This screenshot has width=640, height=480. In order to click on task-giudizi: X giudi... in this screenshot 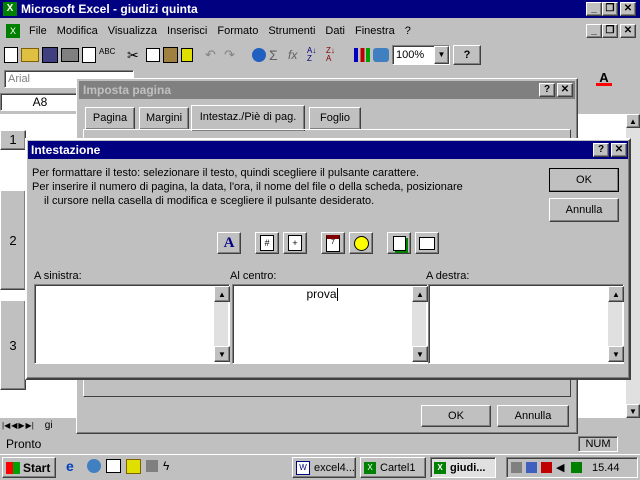, I will do `click(463, 467)`.